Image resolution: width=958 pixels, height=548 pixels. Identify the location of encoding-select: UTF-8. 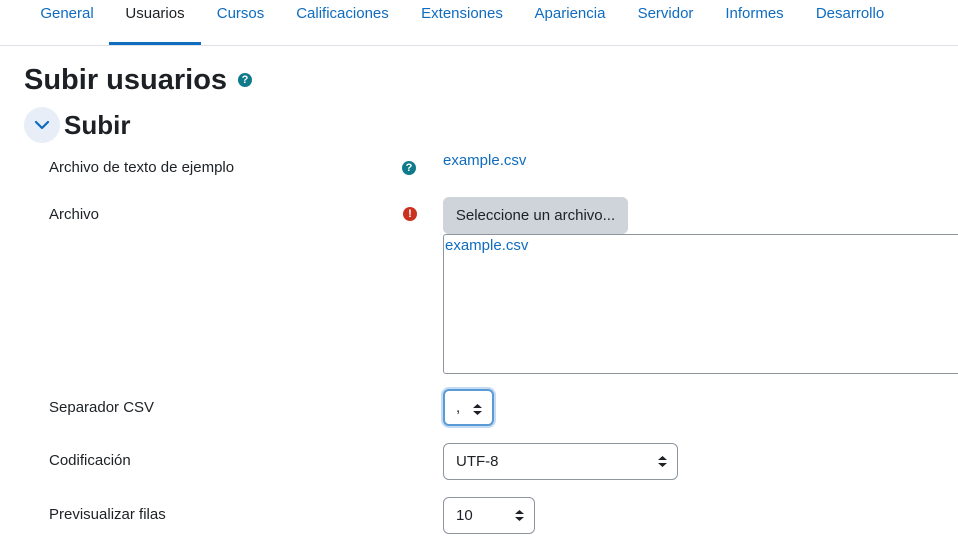
(560, 461).